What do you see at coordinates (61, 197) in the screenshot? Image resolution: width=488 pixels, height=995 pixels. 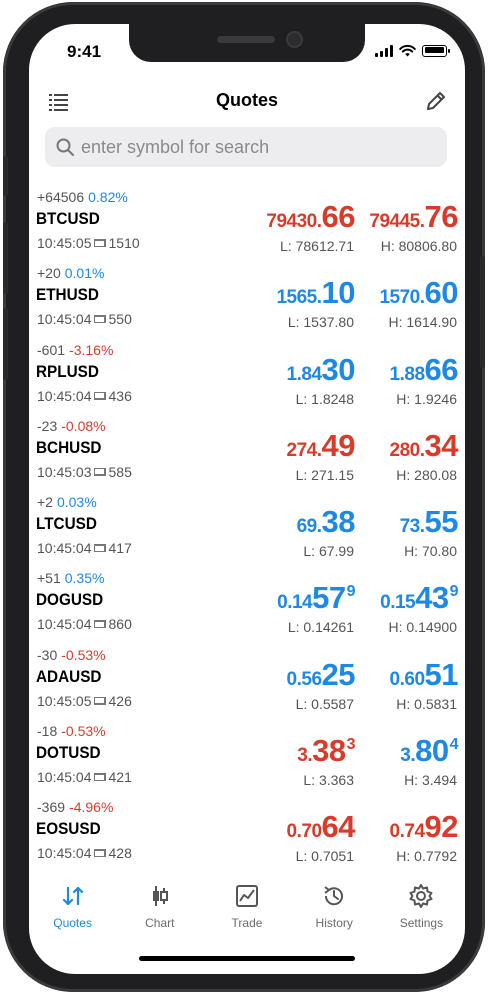 I see `change-points: +64506` at bounding box center [61, 197].